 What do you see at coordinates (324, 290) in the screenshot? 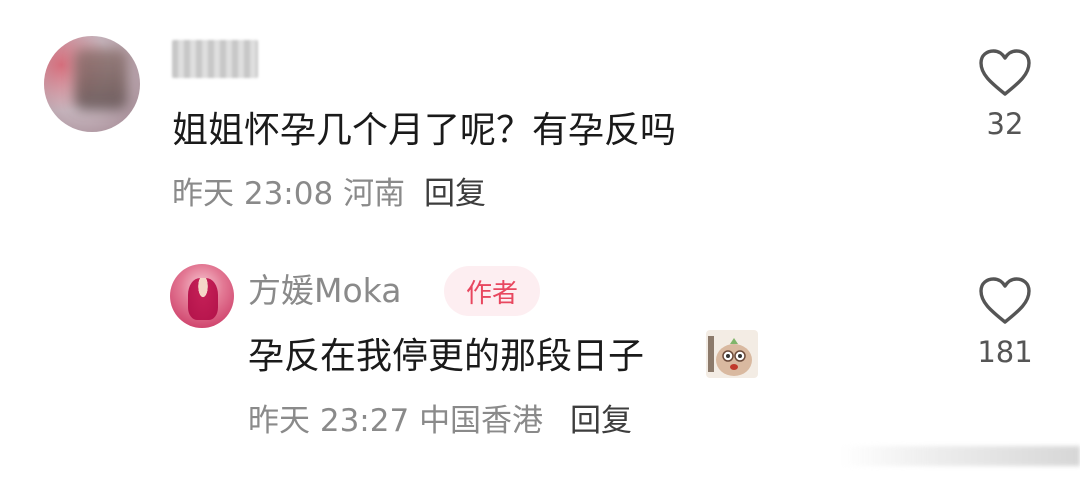
I see `author-name: 方媛Moka` at bounding box center [324, 290].